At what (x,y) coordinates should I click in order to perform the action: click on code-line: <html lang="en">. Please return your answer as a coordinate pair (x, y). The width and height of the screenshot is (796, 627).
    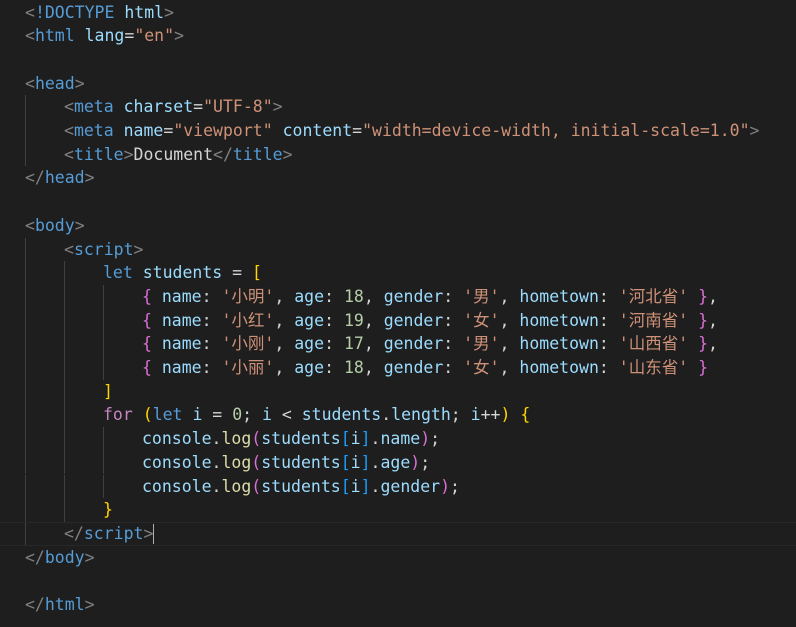
    Looking at the image, I should click on (398, 36).